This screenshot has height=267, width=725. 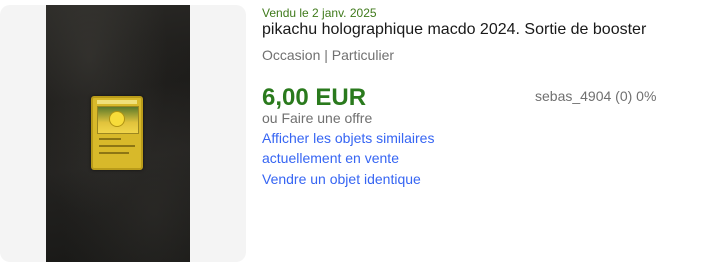 I want to click on pokemon-card-image, so click(x=117, y=133).